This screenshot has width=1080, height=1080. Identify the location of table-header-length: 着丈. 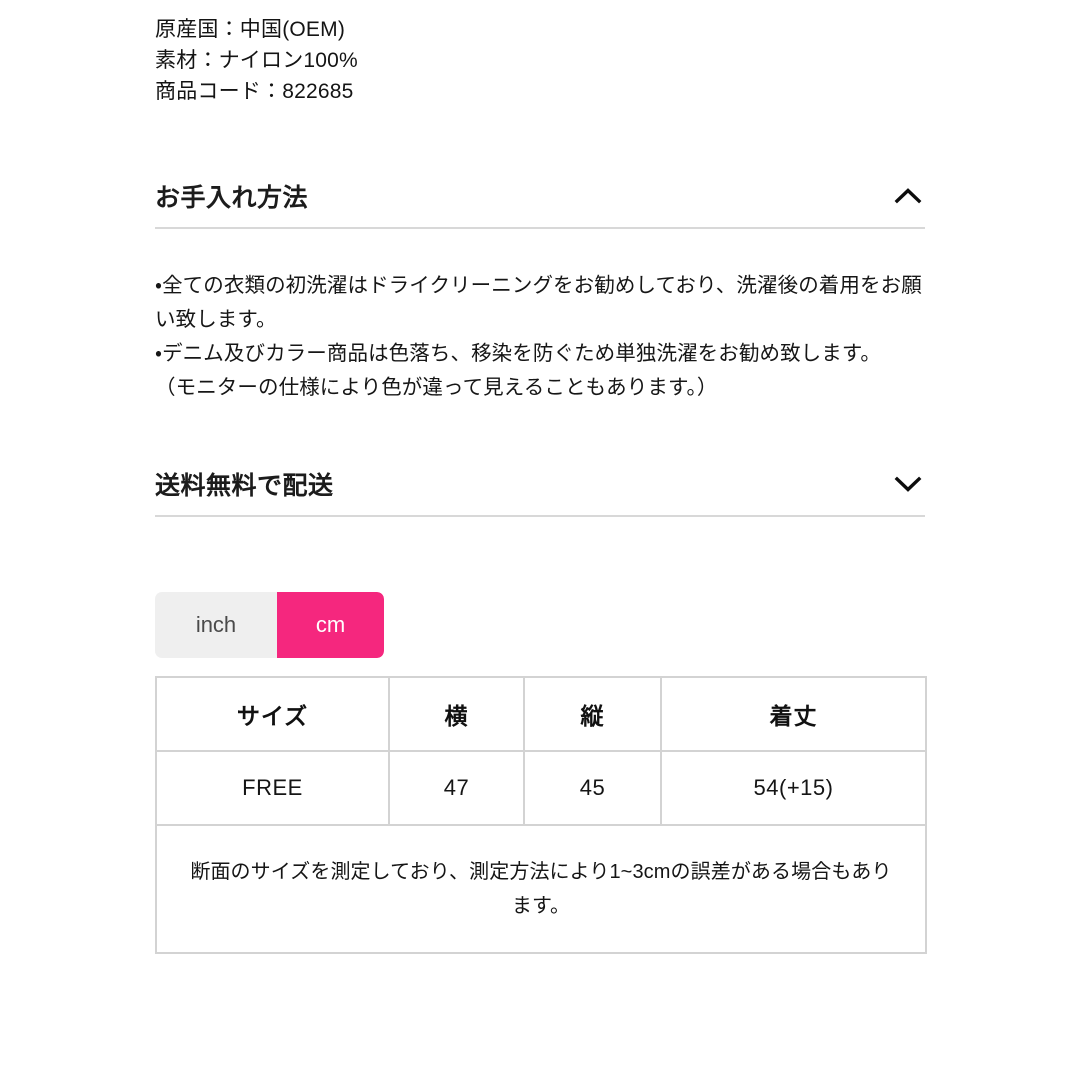
(793, 714).